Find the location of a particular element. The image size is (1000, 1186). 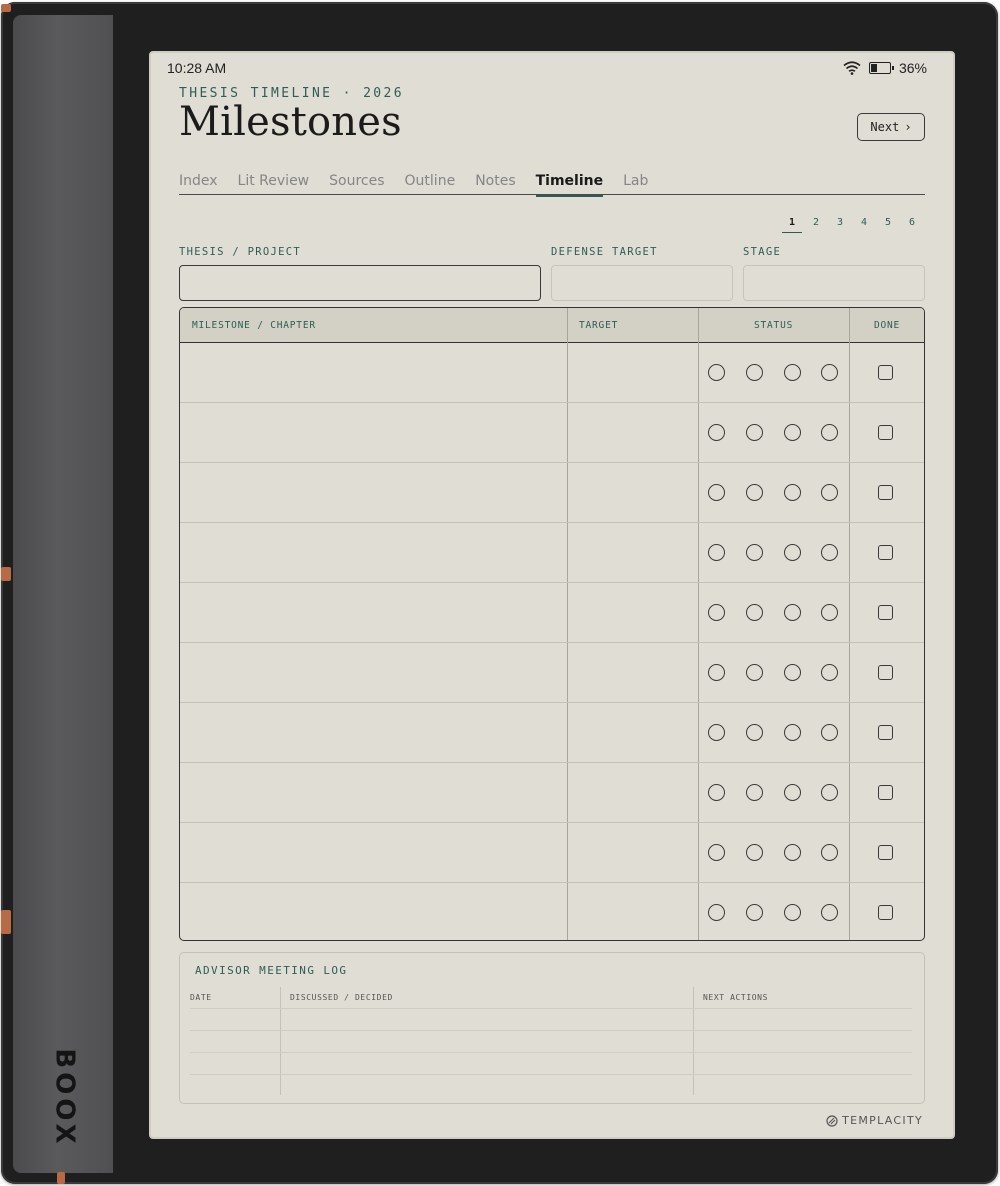

battery-percent: 36% is located at coordinates (912, 68).